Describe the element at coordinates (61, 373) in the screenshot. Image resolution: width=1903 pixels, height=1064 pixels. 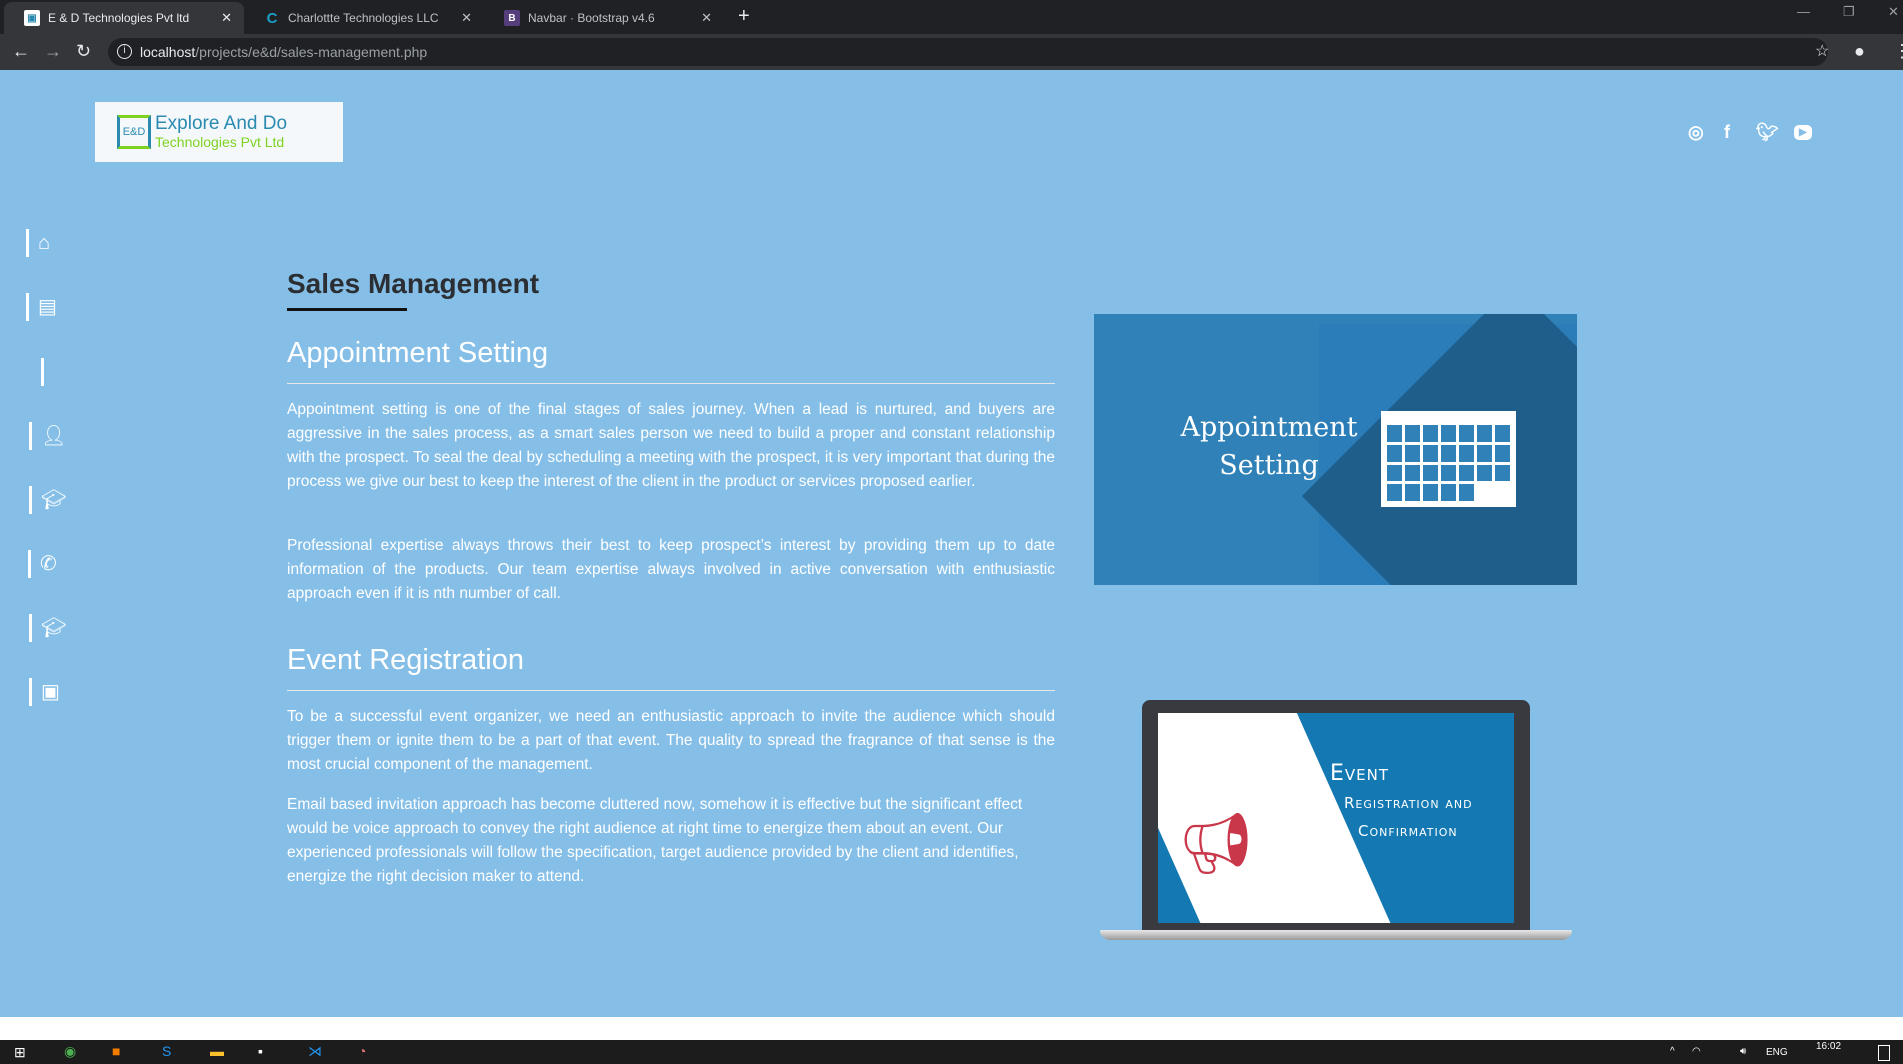
I see `sidebar-item-blank` at that location.